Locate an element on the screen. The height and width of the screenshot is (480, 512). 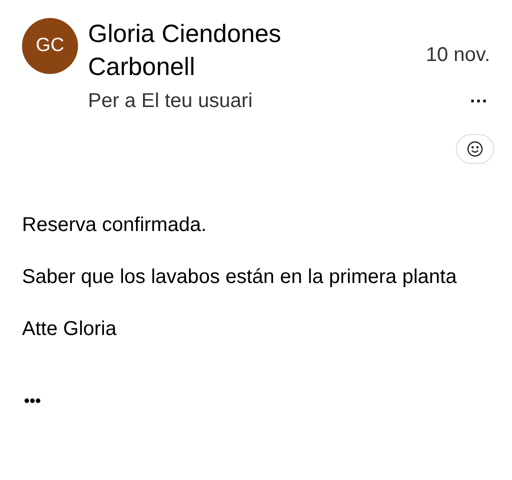
sender-name: Gloria Ciendones Carbonell is located at coordinates (185, 51).